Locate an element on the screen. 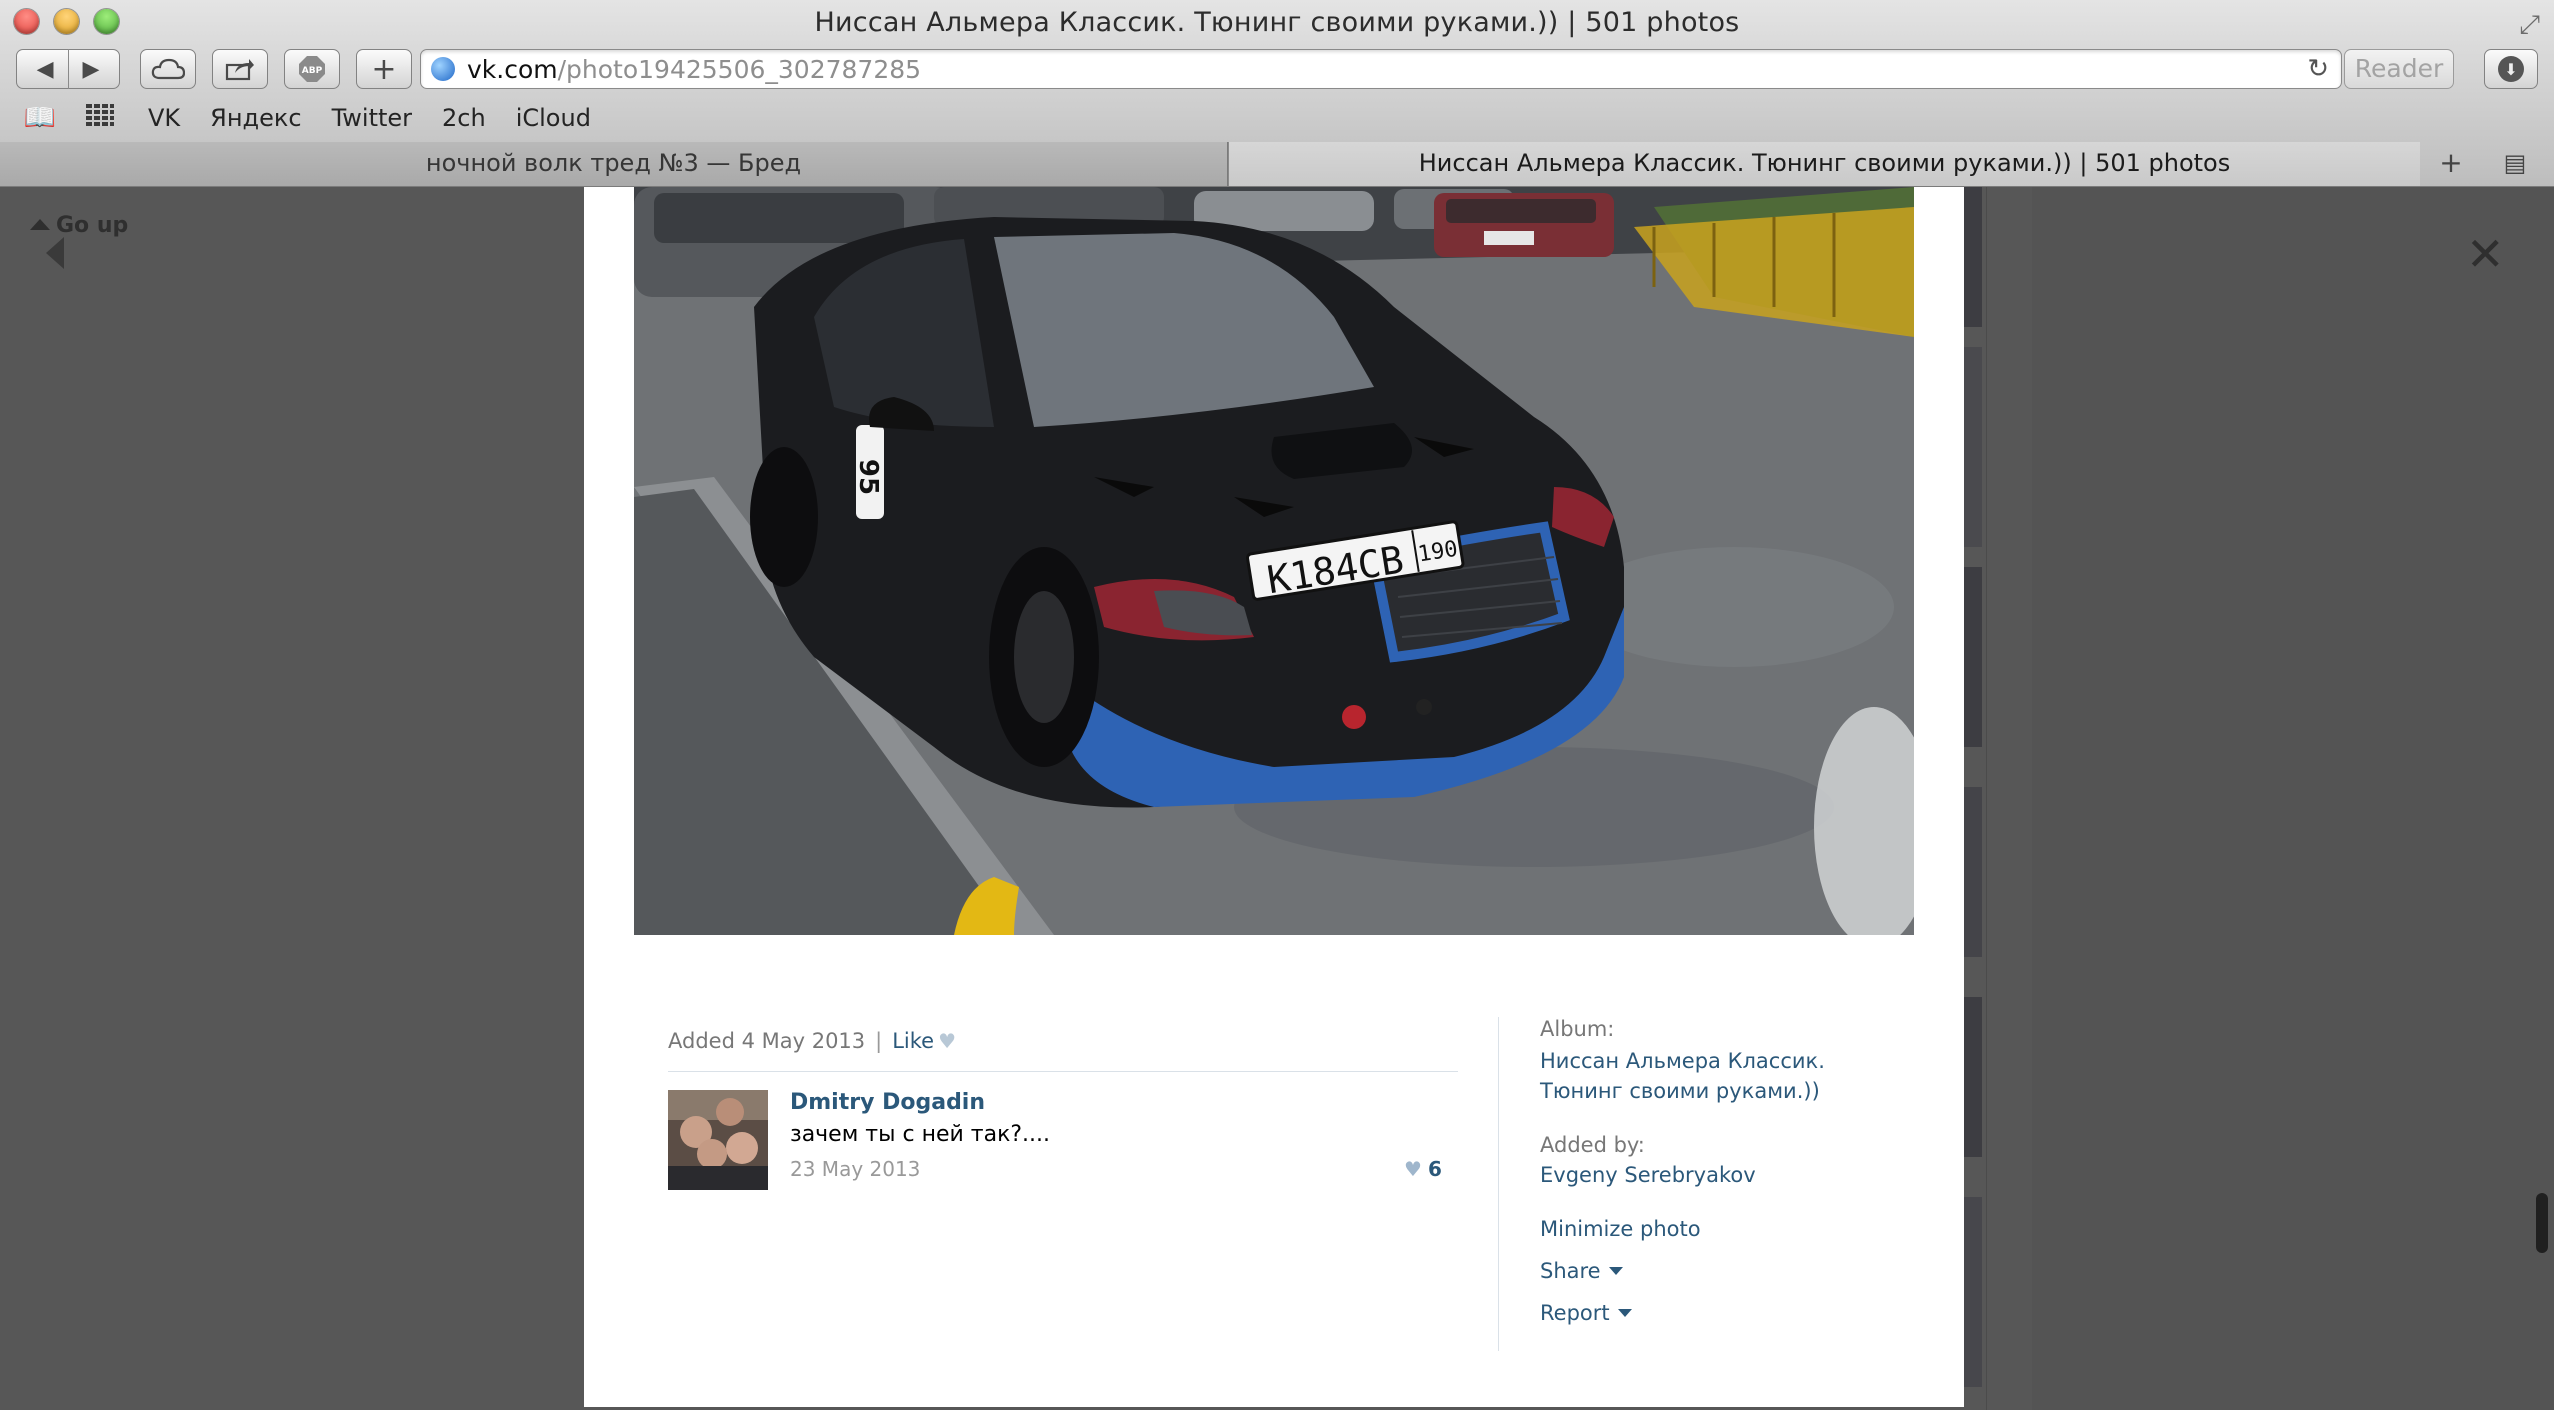 This screenshot has width=2554, height=1410. share-icon is located at coordinates (239, 70).